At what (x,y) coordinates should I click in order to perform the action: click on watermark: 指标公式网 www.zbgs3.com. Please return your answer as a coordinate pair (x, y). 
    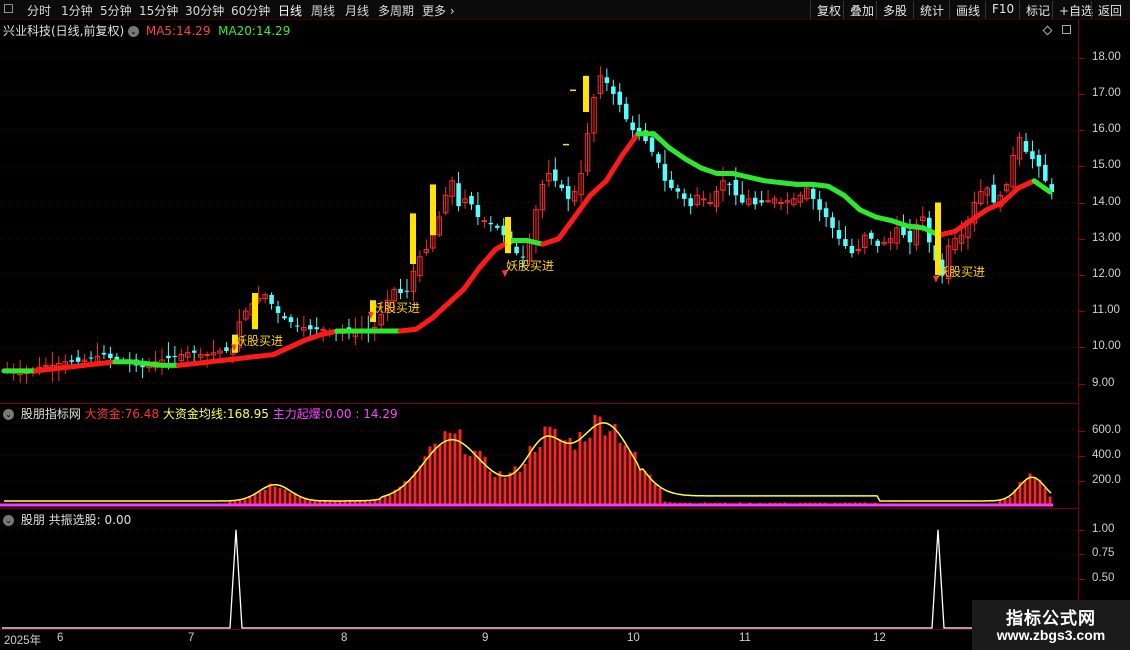
    Looking at the image, I should click on (1051, 625).